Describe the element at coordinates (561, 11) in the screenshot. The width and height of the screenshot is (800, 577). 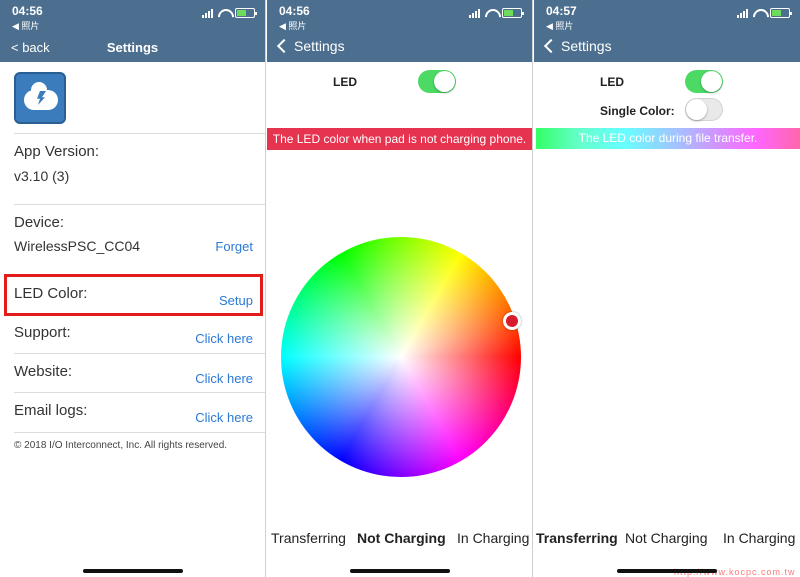
I see `status-time: 04:57` at that location.